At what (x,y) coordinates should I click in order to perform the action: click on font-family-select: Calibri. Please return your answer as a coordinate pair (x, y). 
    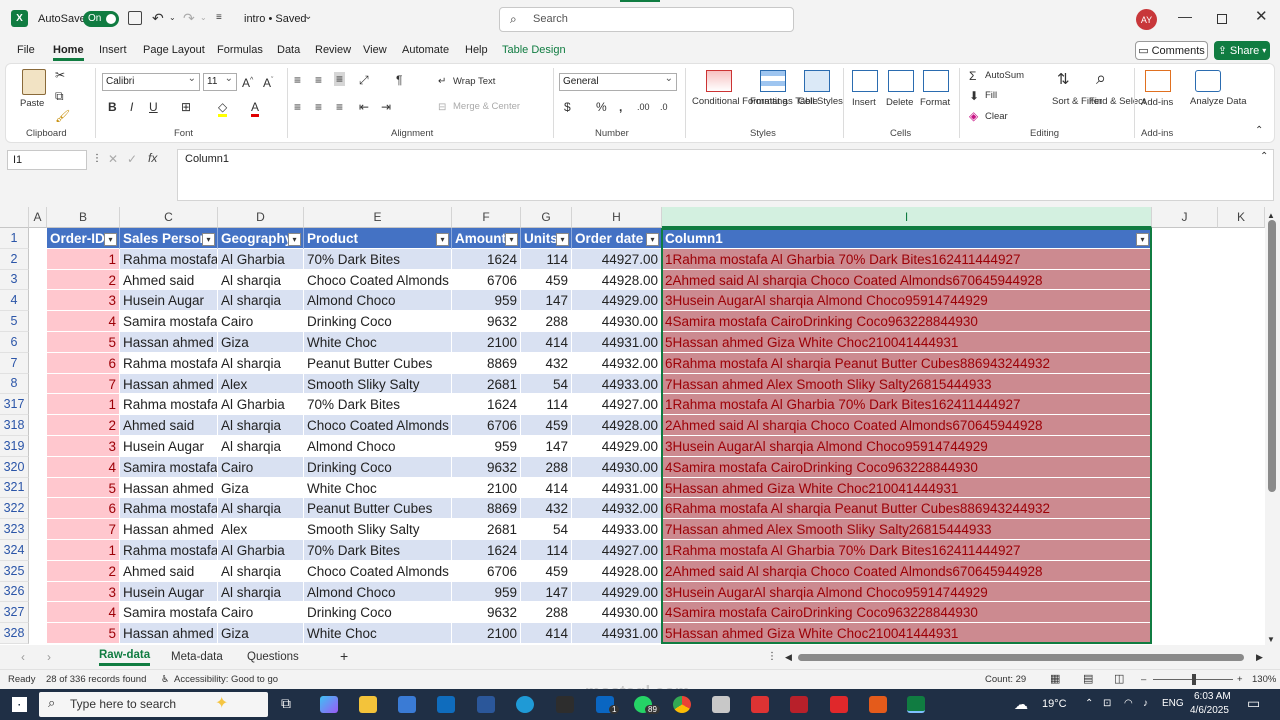
    Looking at the image, I should click on (151, 81).